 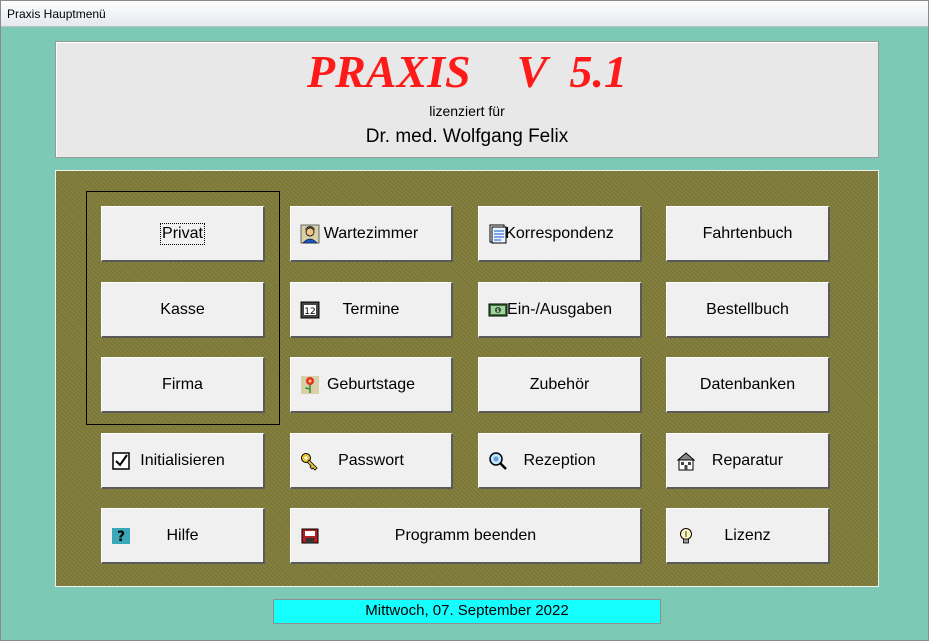 I want to click on fahrtenbuch-label: Fahrtenbuch, so click(x=747, y=233).